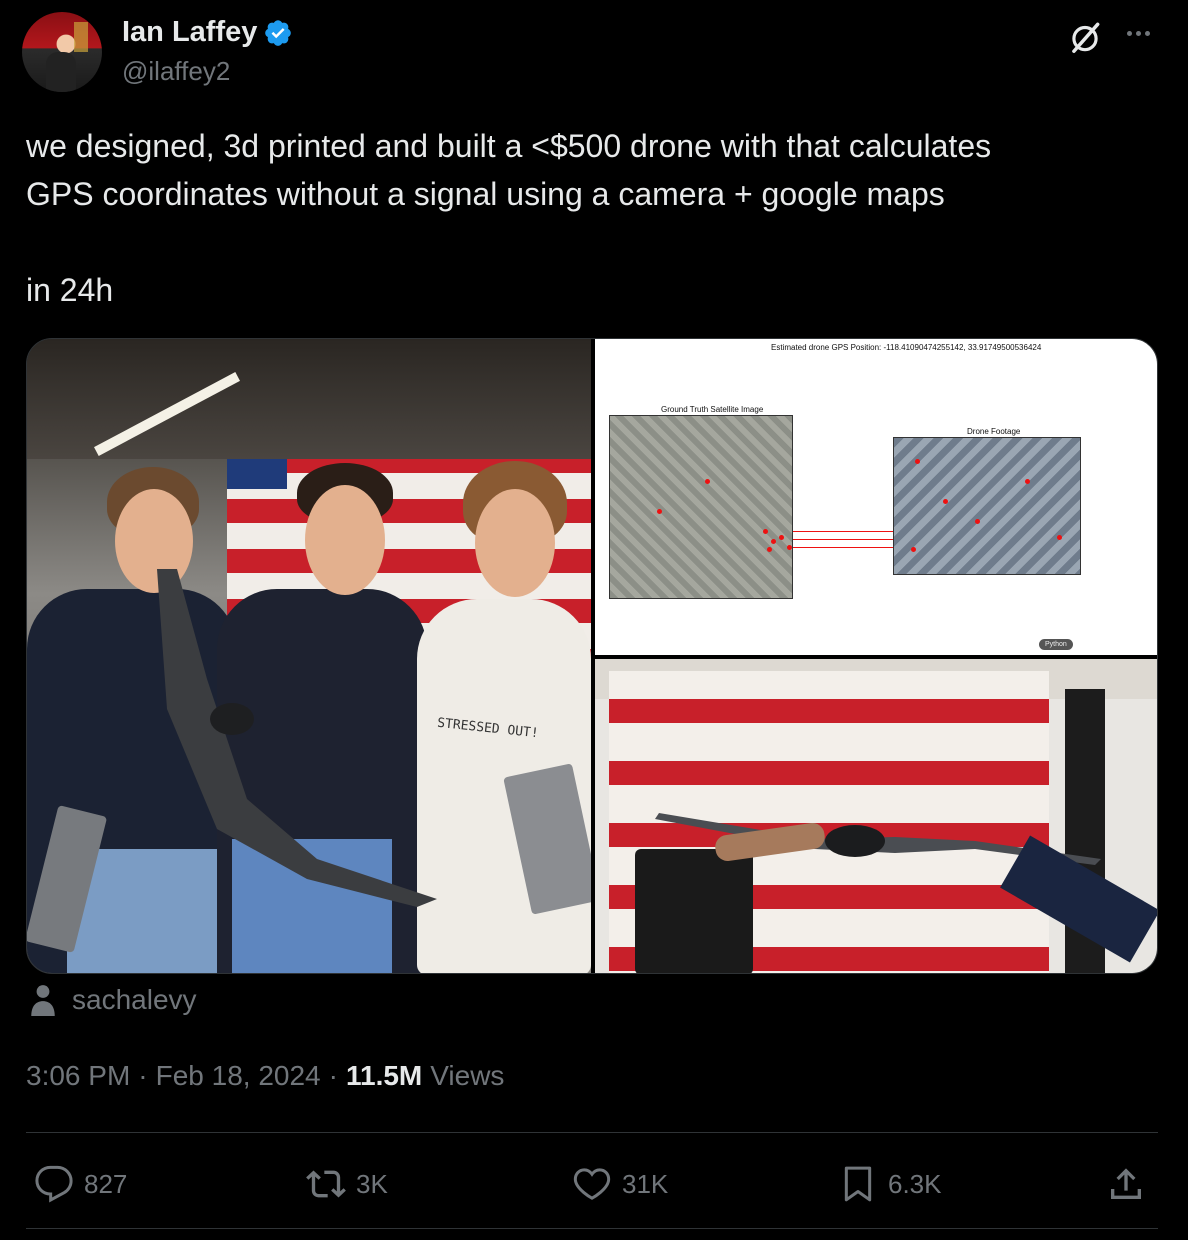 Image resolution: width=1188 pixels, height=1240 pixels. What do you see at coordinates (372, 1183) in the screenshot?
I see `repost-count: 3K` at bounding box center [372, 1183].